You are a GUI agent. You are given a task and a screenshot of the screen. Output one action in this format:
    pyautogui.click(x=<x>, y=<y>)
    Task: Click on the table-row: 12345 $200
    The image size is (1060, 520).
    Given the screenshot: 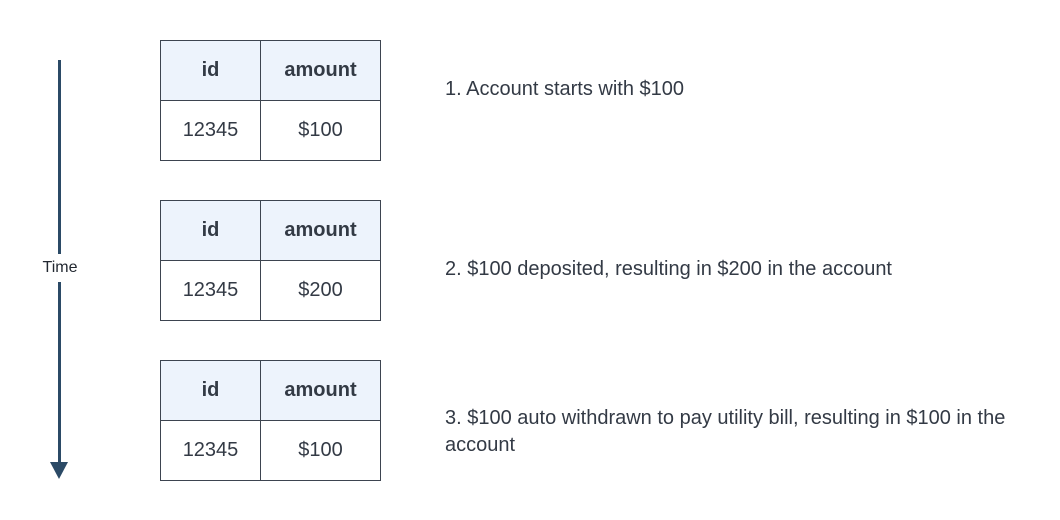 What is the action you would take?
    pyautogui.click(x=270, y=290)
    